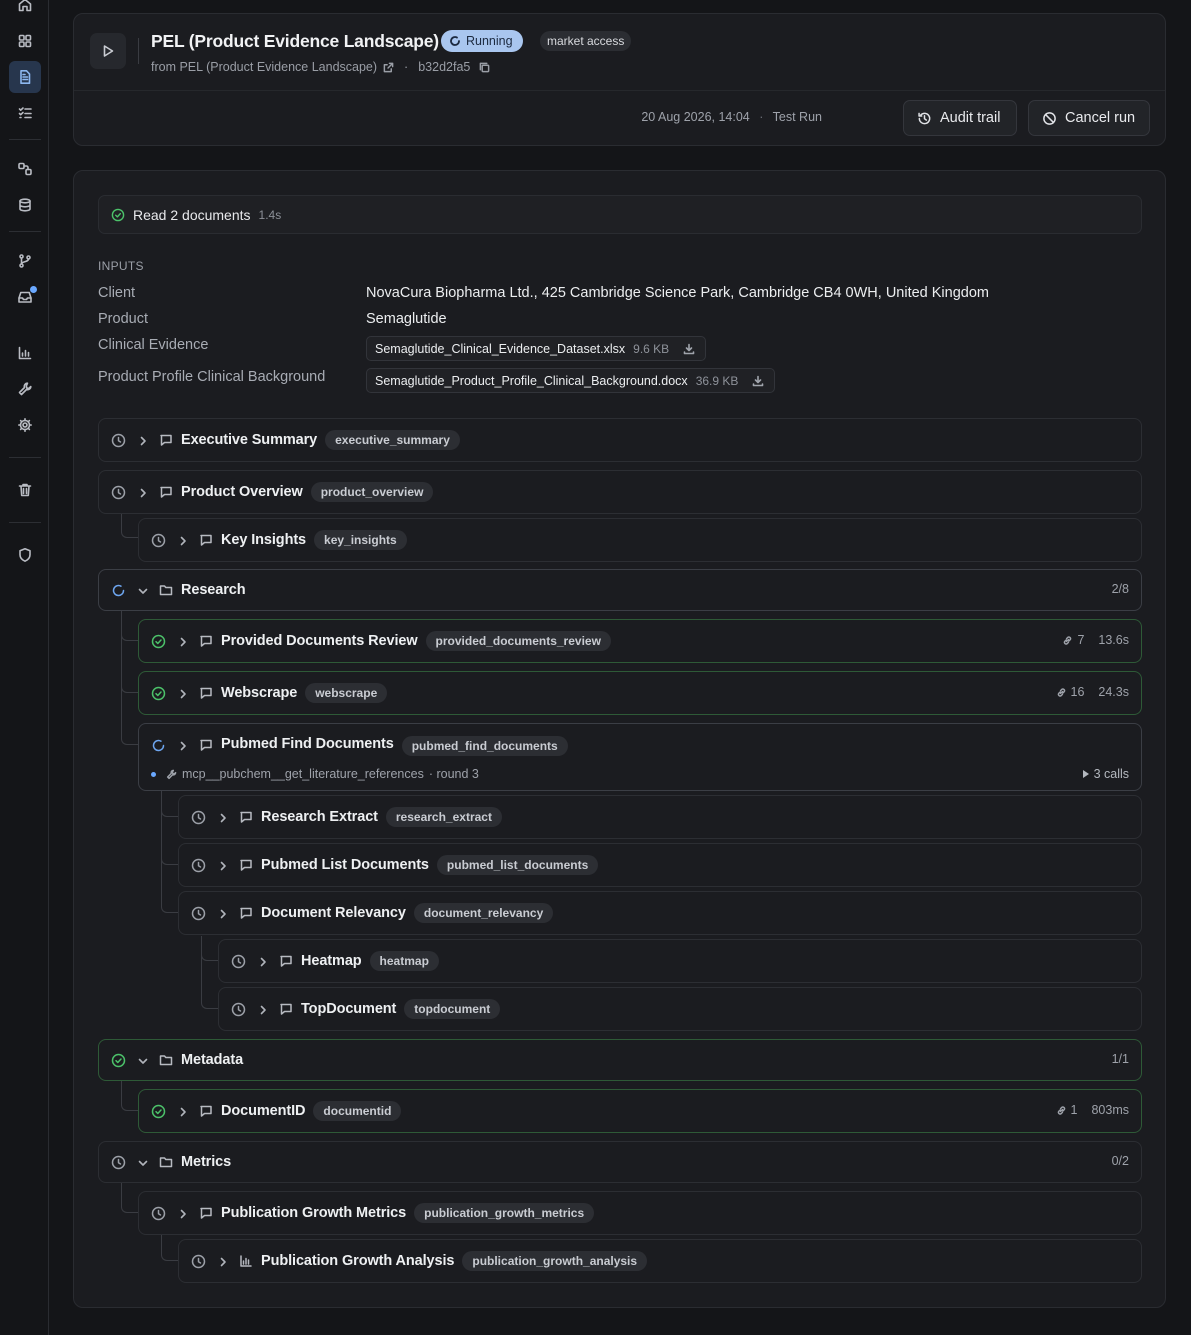  I want to click on task-row-documentid: DocumentID documentid 1 803ms, so click(640, 1111).